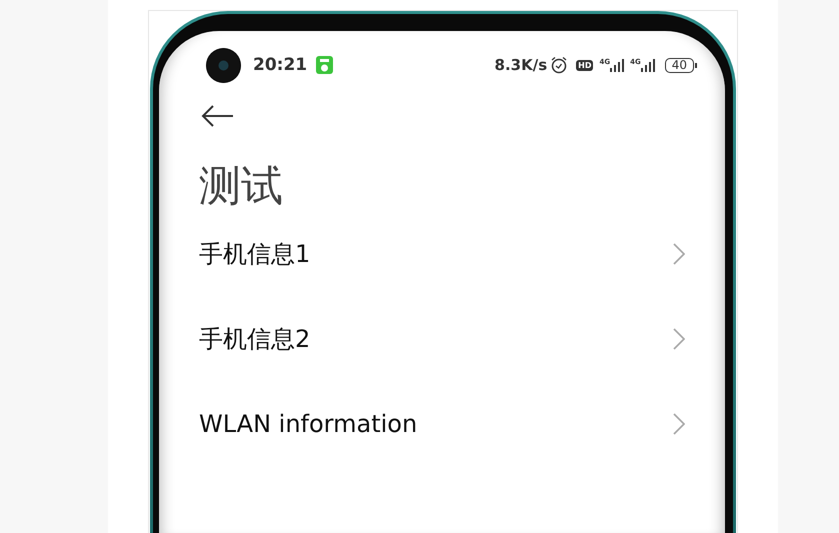 The width and height of the screenshot is (839, 533). What do you see at coordinates (521, 65) in the screenshot?
I see `network-speed: 8.3K/s` at bounding box center [521, 65].